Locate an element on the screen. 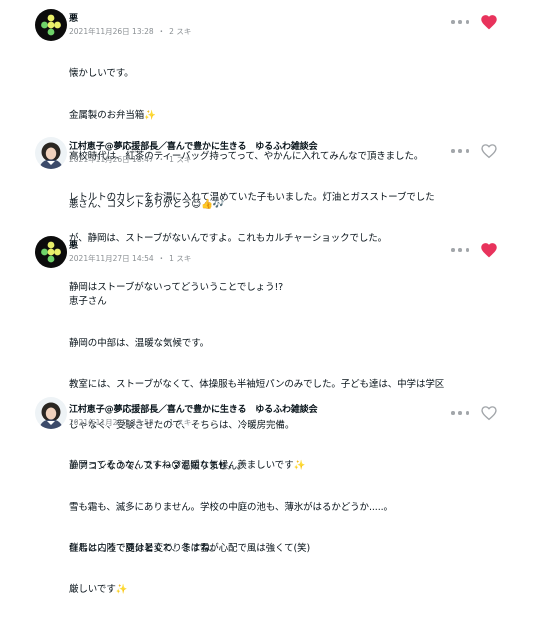 Image resolution: width=541 pixels, height=624 pixels. comment-date: 2021年11月26日 13:28 is located at coordinates (111, 31).